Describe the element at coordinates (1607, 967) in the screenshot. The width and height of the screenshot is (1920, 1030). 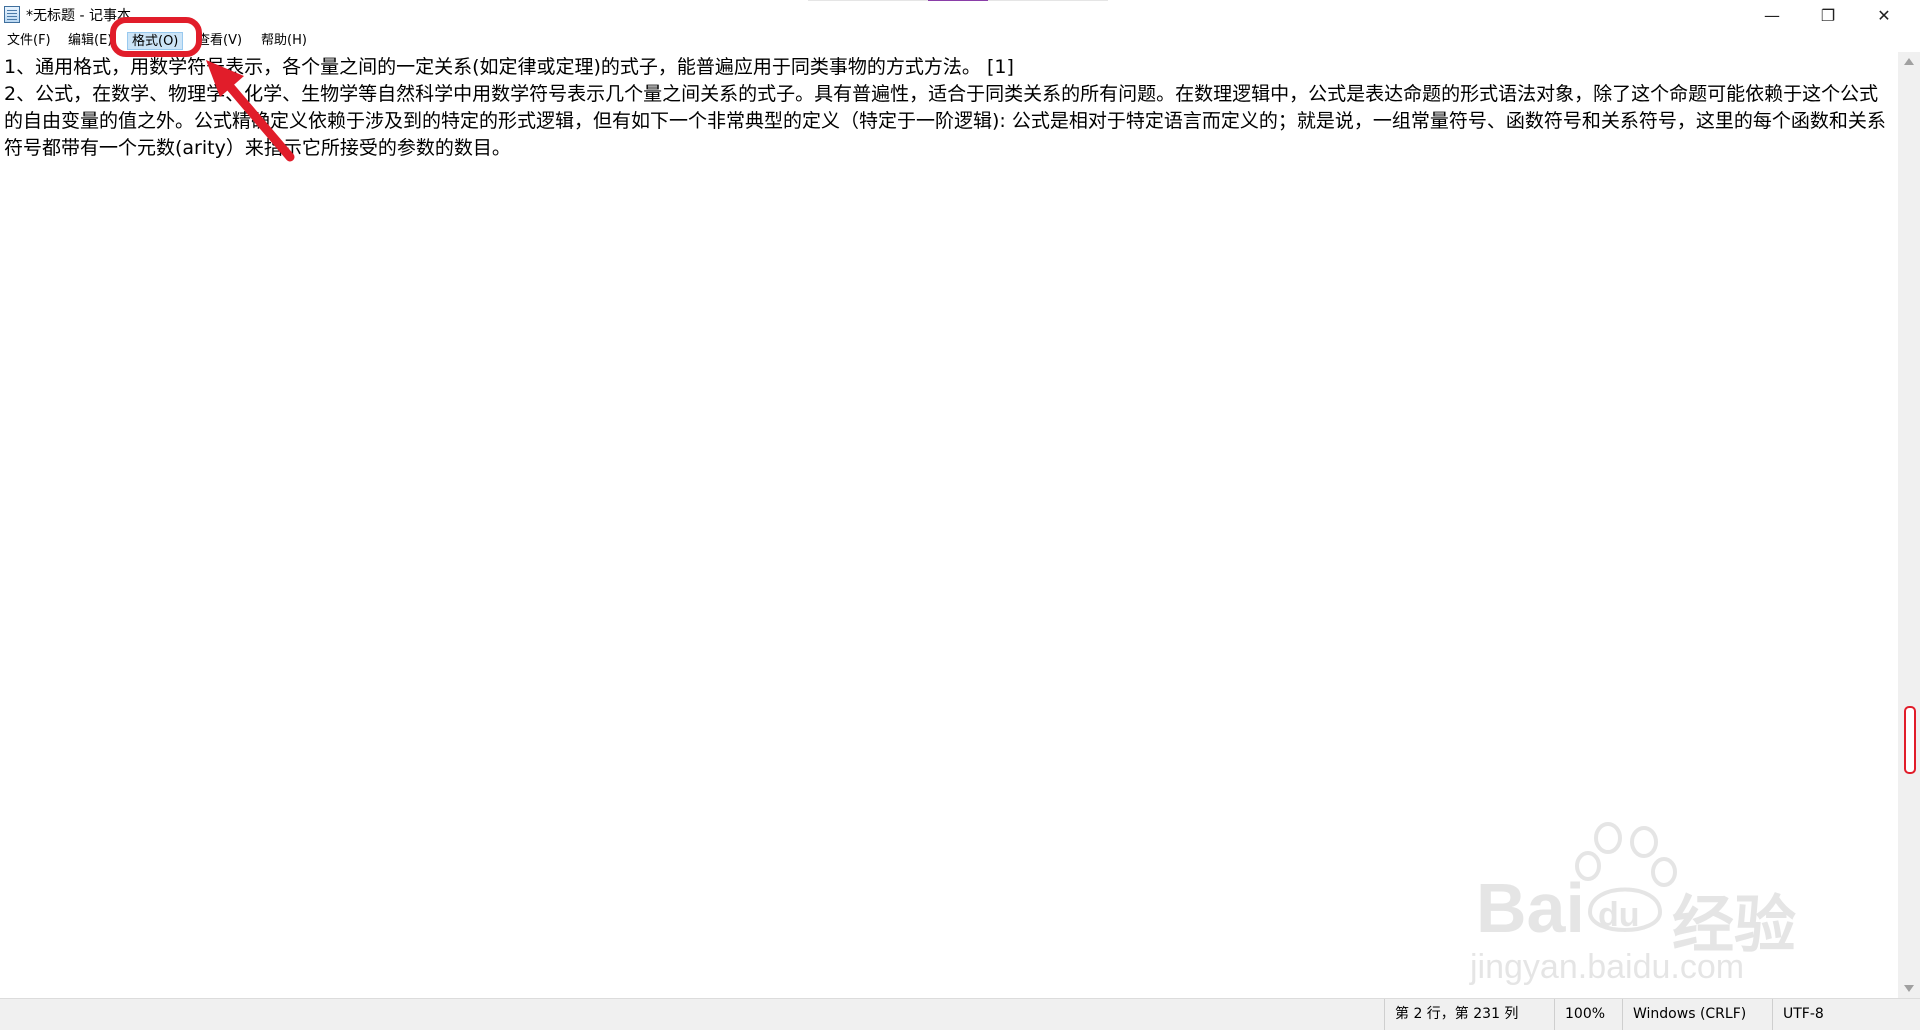
I see `watermark-url: jingyan.baidu.com` at that location.